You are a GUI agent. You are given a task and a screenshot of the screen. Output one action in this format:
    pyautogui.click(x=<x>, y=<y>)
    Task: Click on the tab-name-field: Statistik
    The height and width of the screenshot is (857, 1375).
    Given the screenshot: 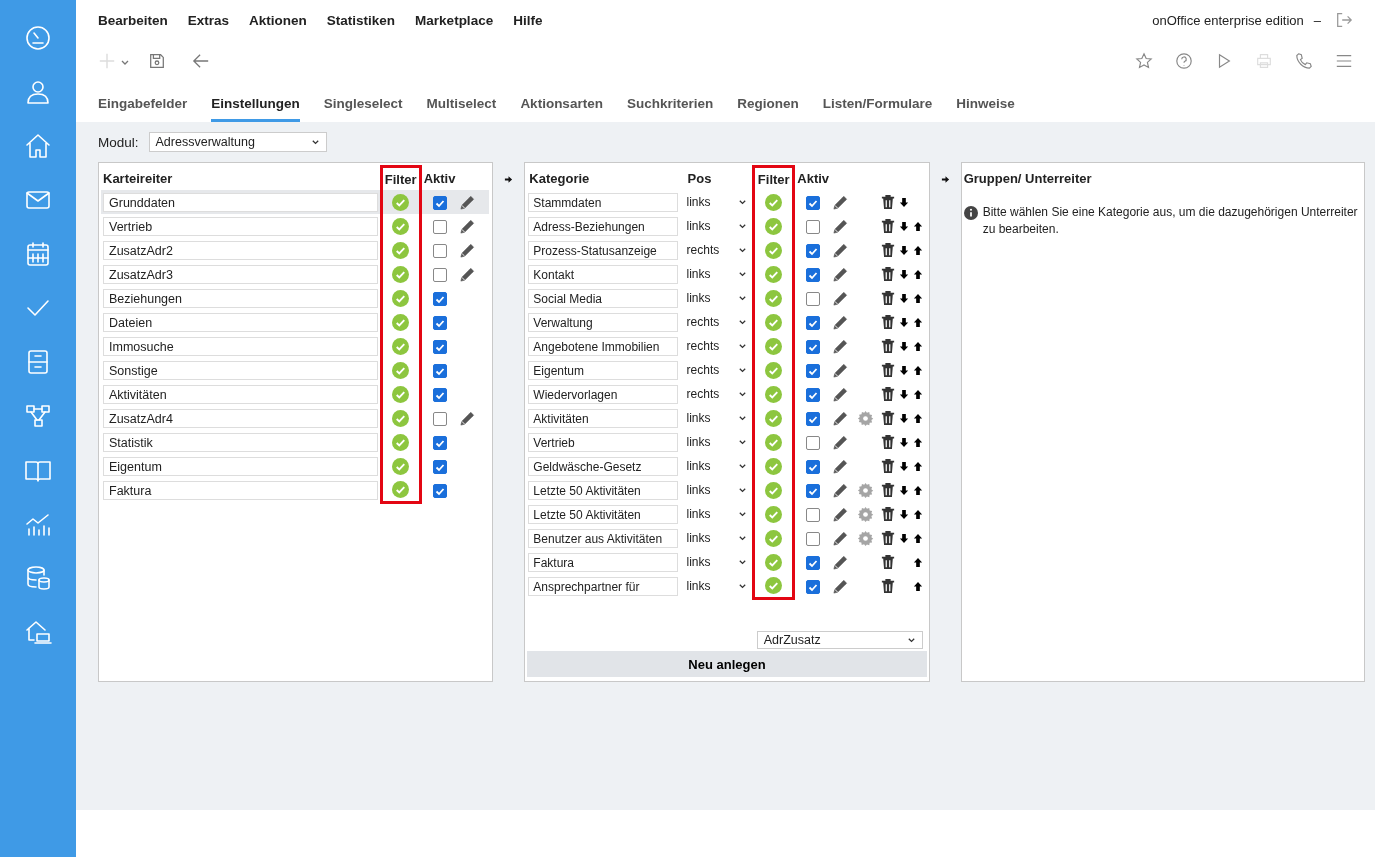 What is the action you would take?
    pyautogui.click(x=240, y=442)
    